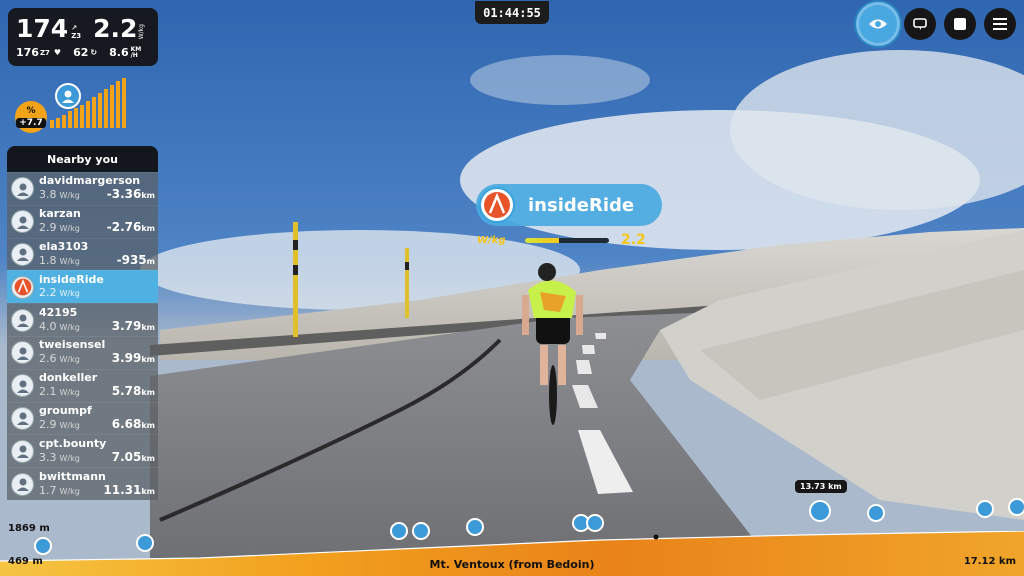 The width and height of the screenshot is (1024, 576). Describe the element at coordinates (71, 280) in the screenshot. I see `rider-name: insideRide` at that location.